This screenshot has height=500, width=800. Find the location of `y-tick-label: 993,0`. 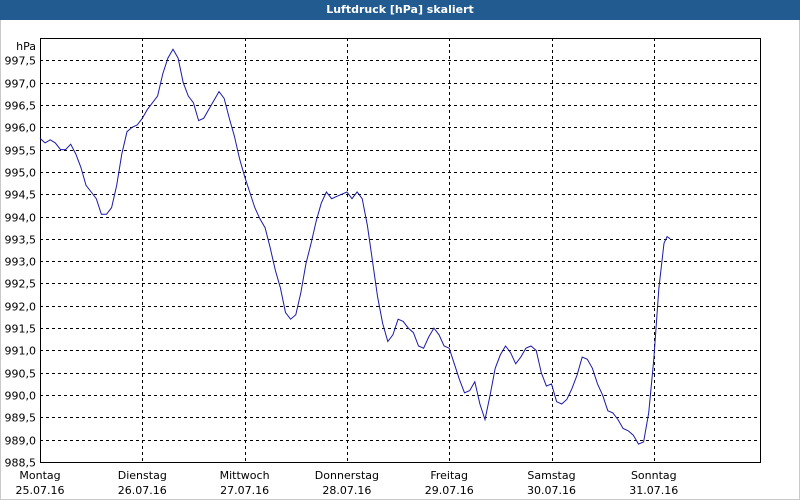

y-tick-label: 993,0 is located at coordinates (21, 262).